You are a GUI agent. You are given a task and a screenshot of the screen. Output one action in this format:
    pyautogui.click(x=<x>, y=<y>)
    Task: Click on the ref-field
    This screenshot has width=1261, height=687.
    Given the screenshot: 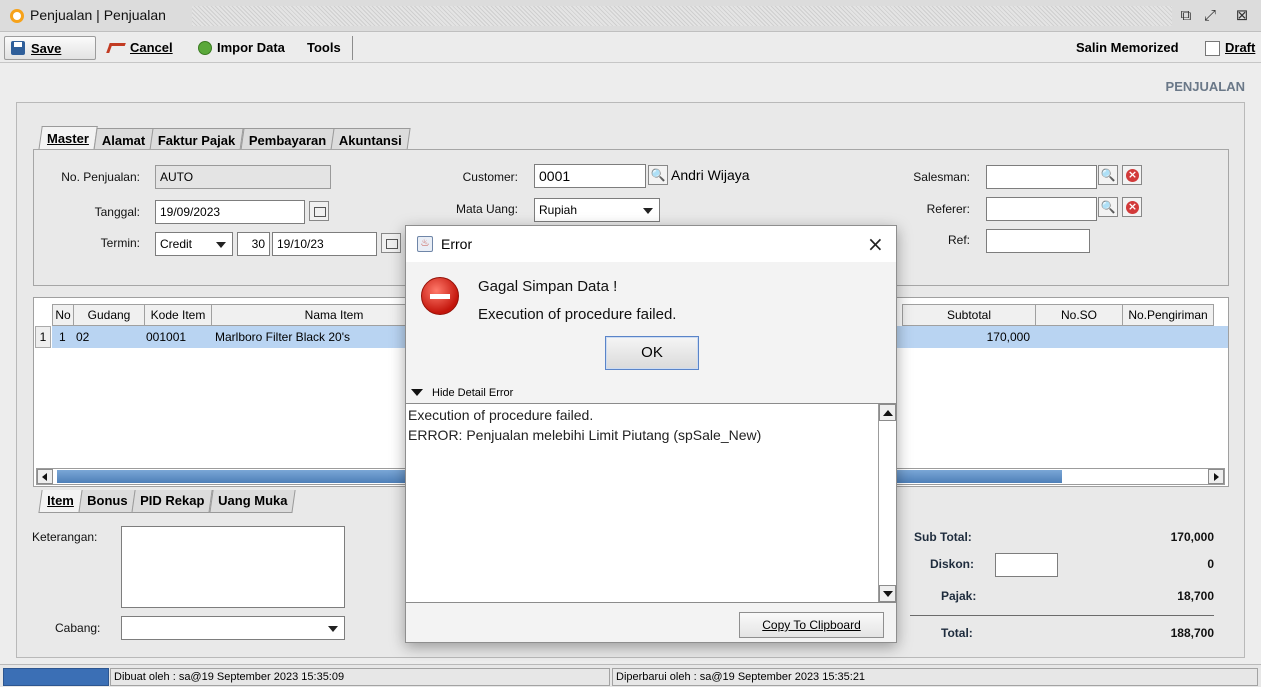 What is the action you would take?
    pyautogui.click(x=1038, y=241)
    